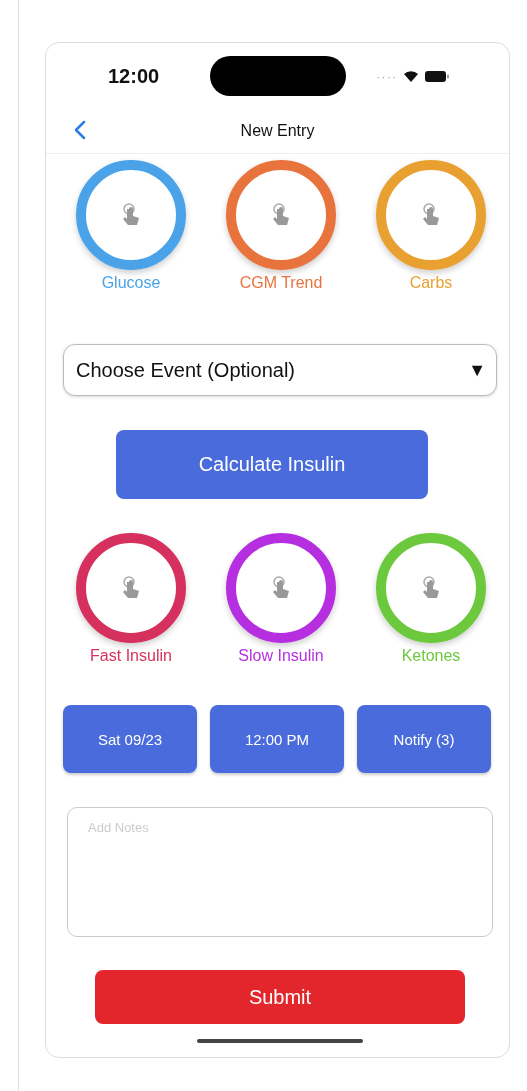 The height and width of the screenshot is (1091, 527). I want to click on submit-button: Submit, so click(280, 997).